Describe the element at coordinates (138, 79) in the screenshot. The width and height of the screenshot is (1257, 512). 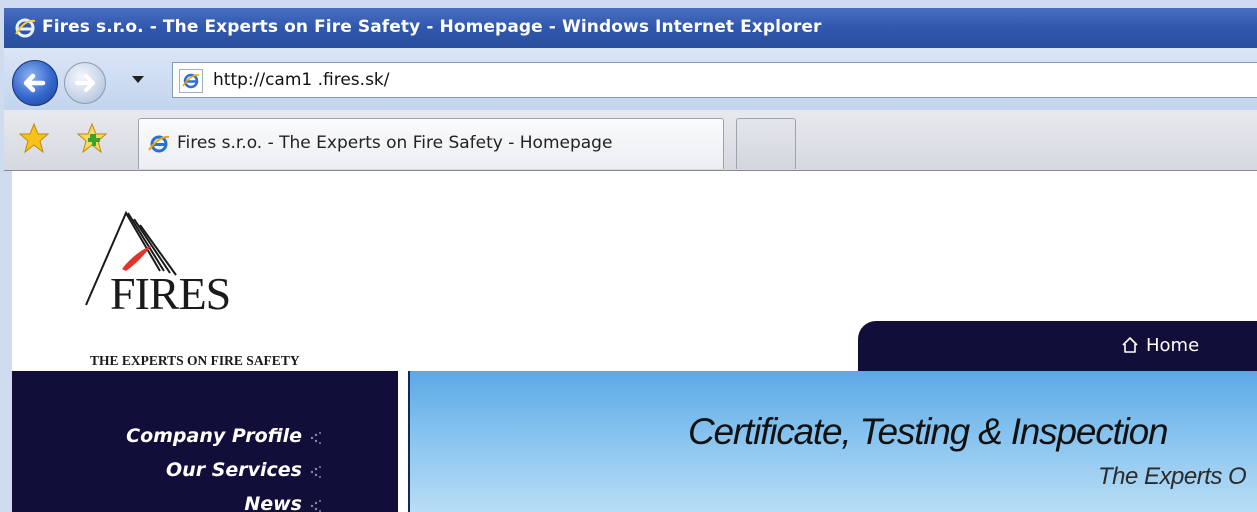
I see `dropdown-arrow-icon` at that location.